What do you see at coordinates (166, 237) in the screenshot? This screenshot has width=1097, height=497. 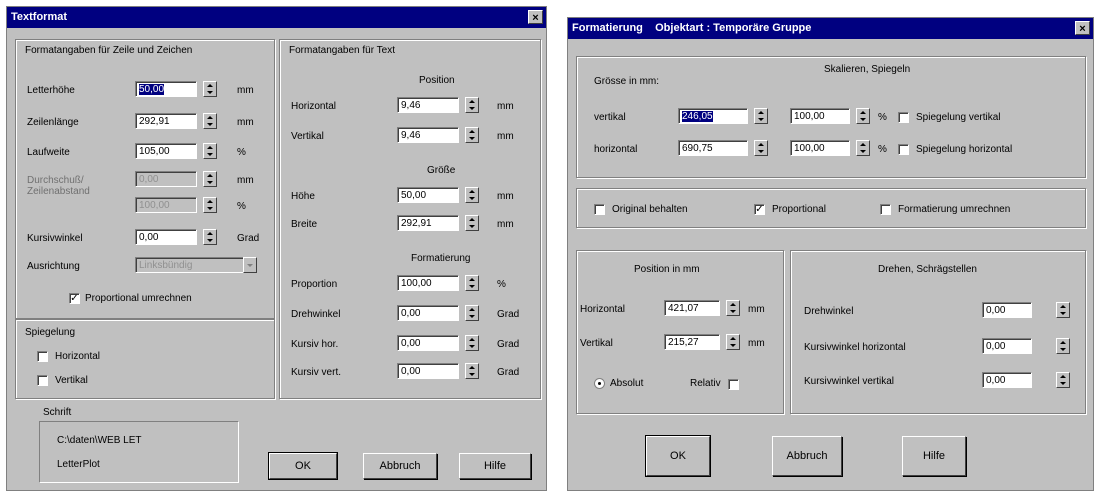 I see `kursivwinkel-input: 0,00` at bounding box center [166, 237].